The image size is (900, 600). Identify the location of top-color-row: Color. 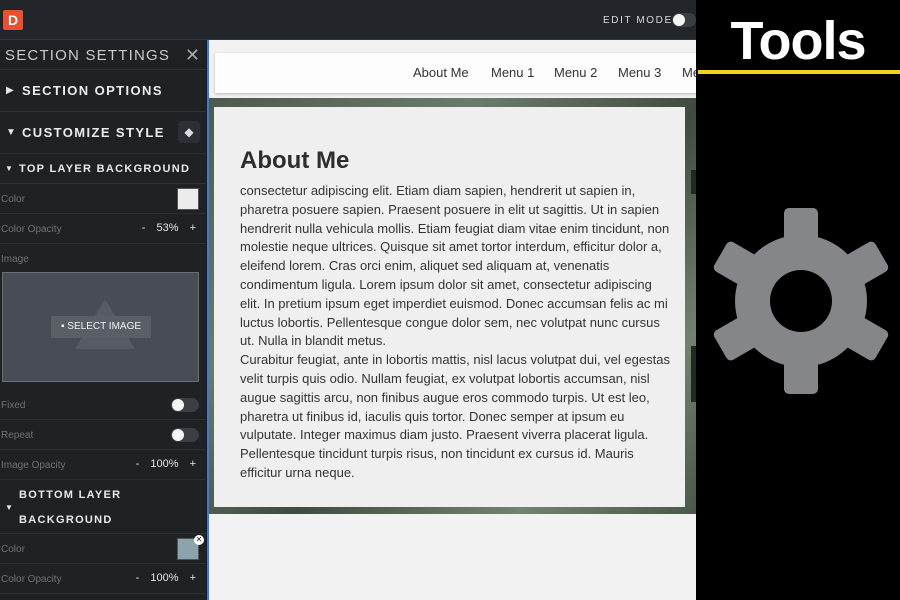
(103, 199).